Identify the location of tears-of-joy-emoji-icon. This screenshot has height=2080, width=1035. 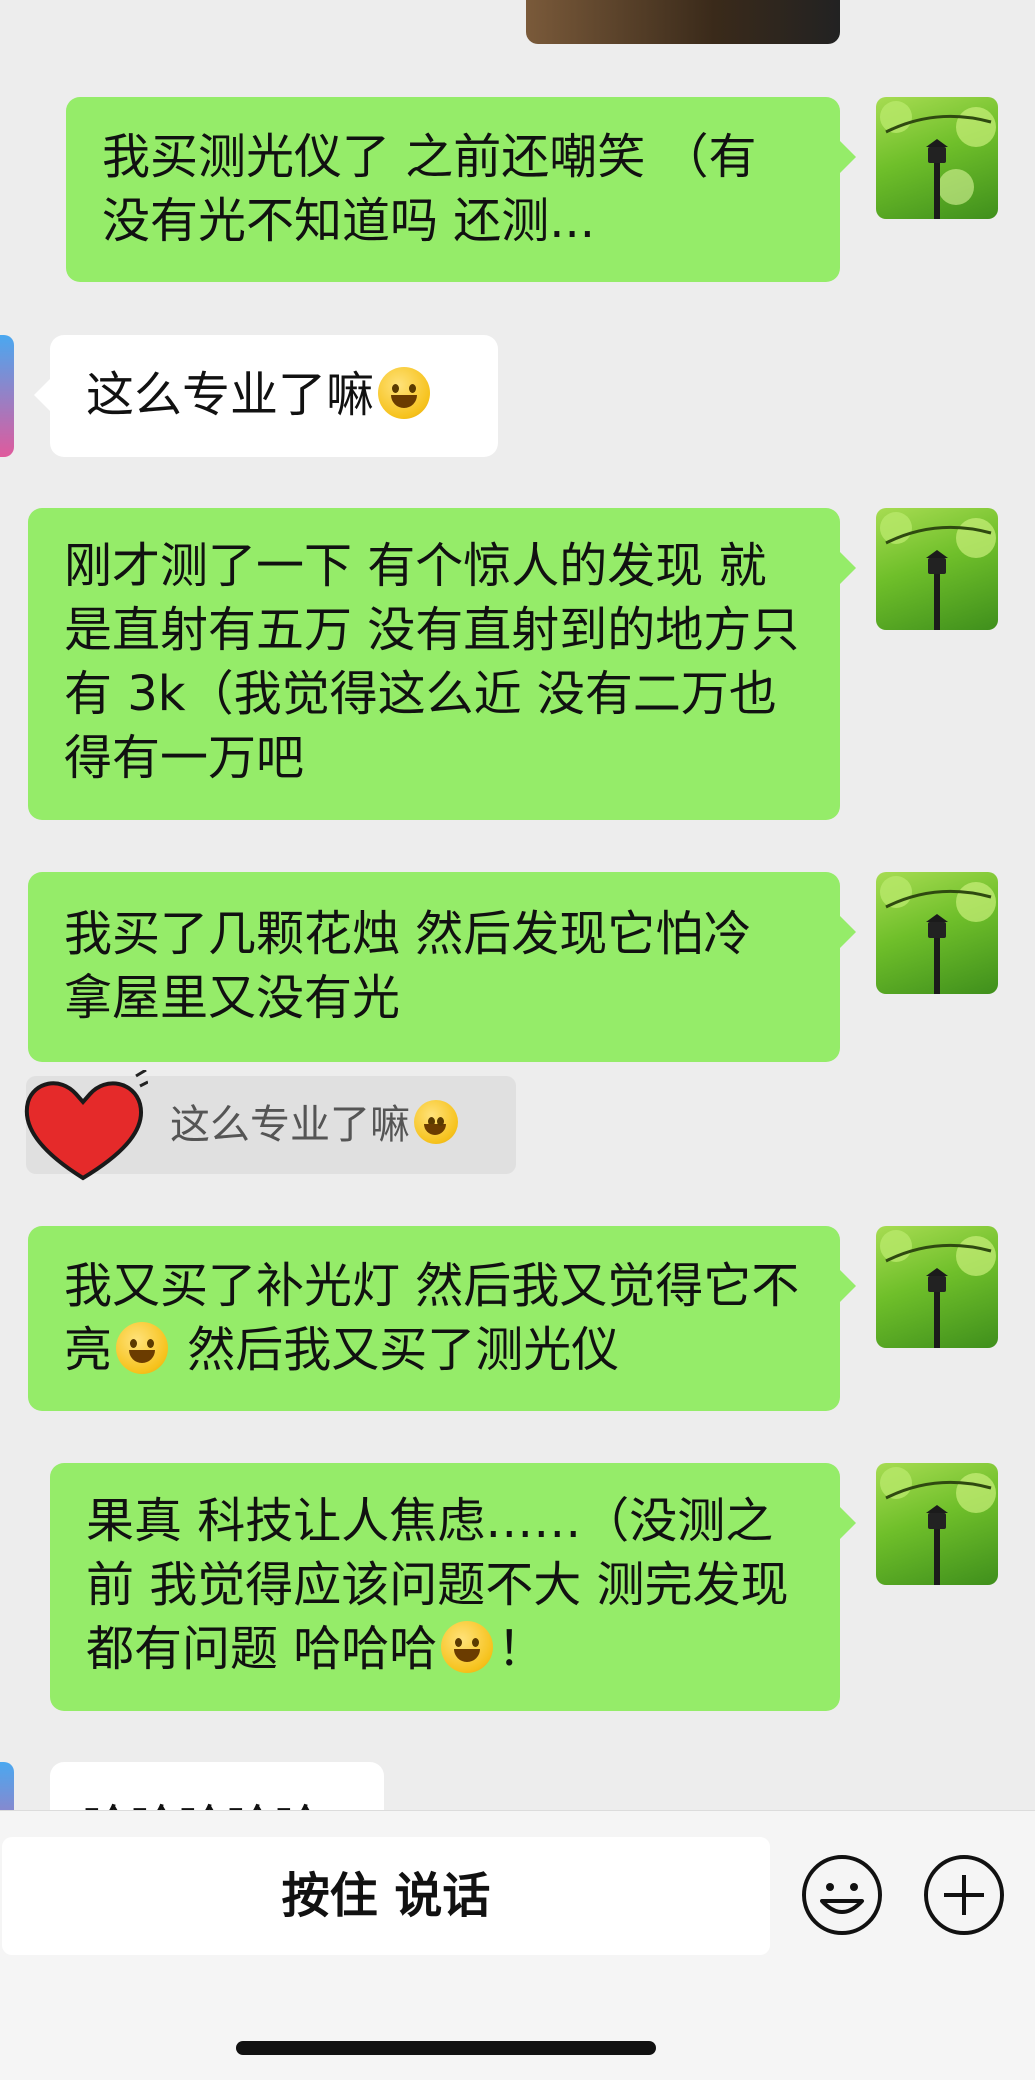
(142, 1348).